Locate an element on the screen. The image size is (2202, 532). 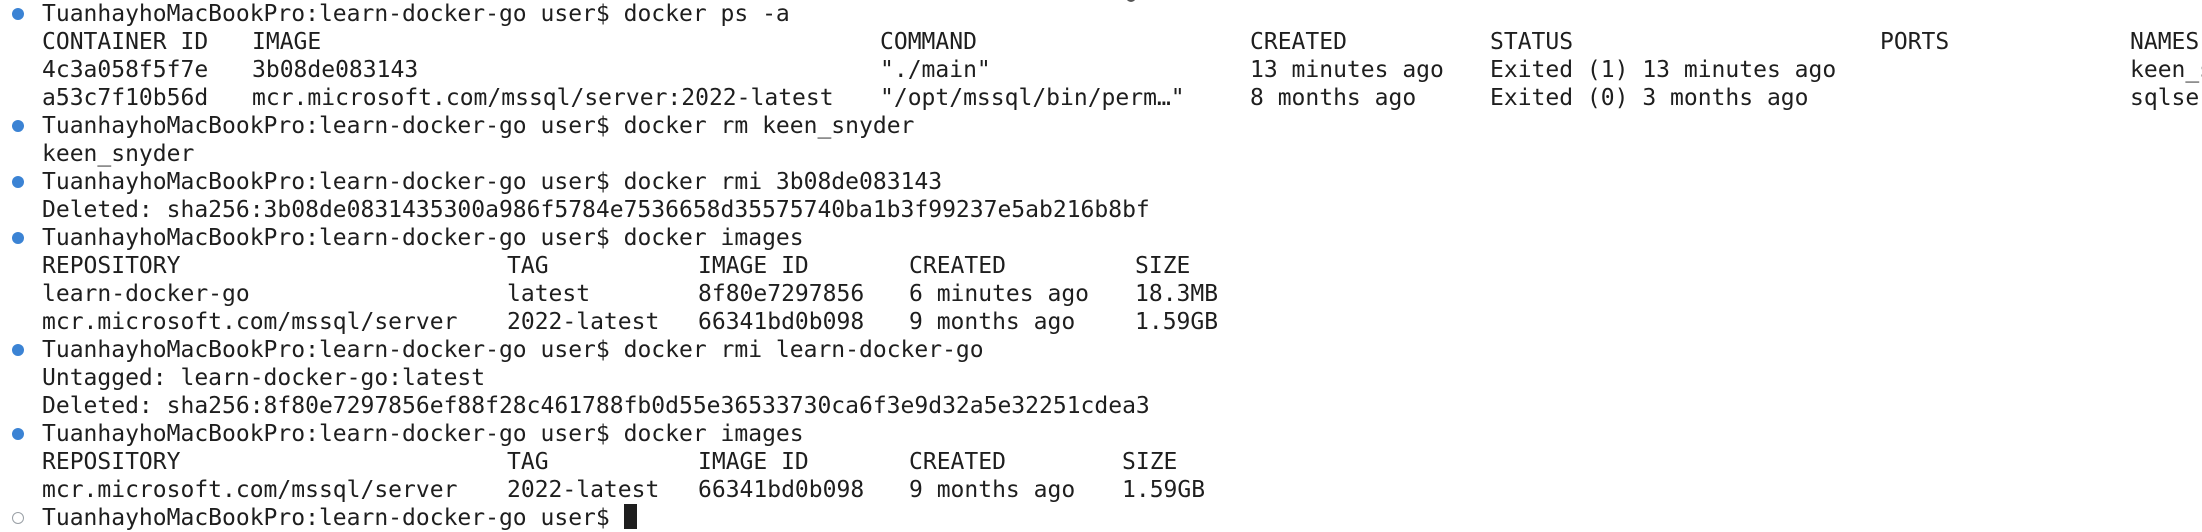
ps-table-row-cell: Exited (0) 3 months ago is located at coordinates (1649, 98).